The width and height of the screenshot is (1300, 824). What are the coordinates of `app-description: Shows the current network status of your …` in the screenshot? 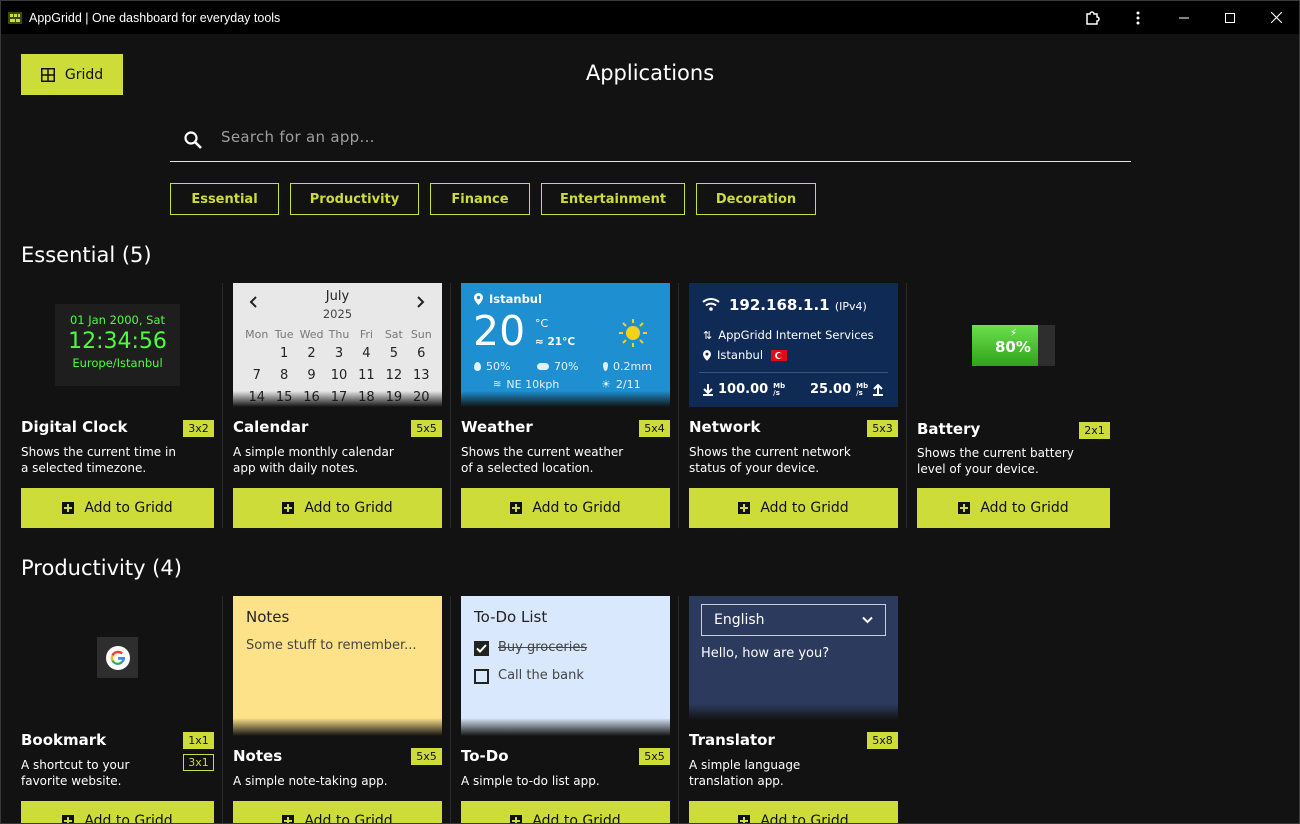 It's located at (770, 460).